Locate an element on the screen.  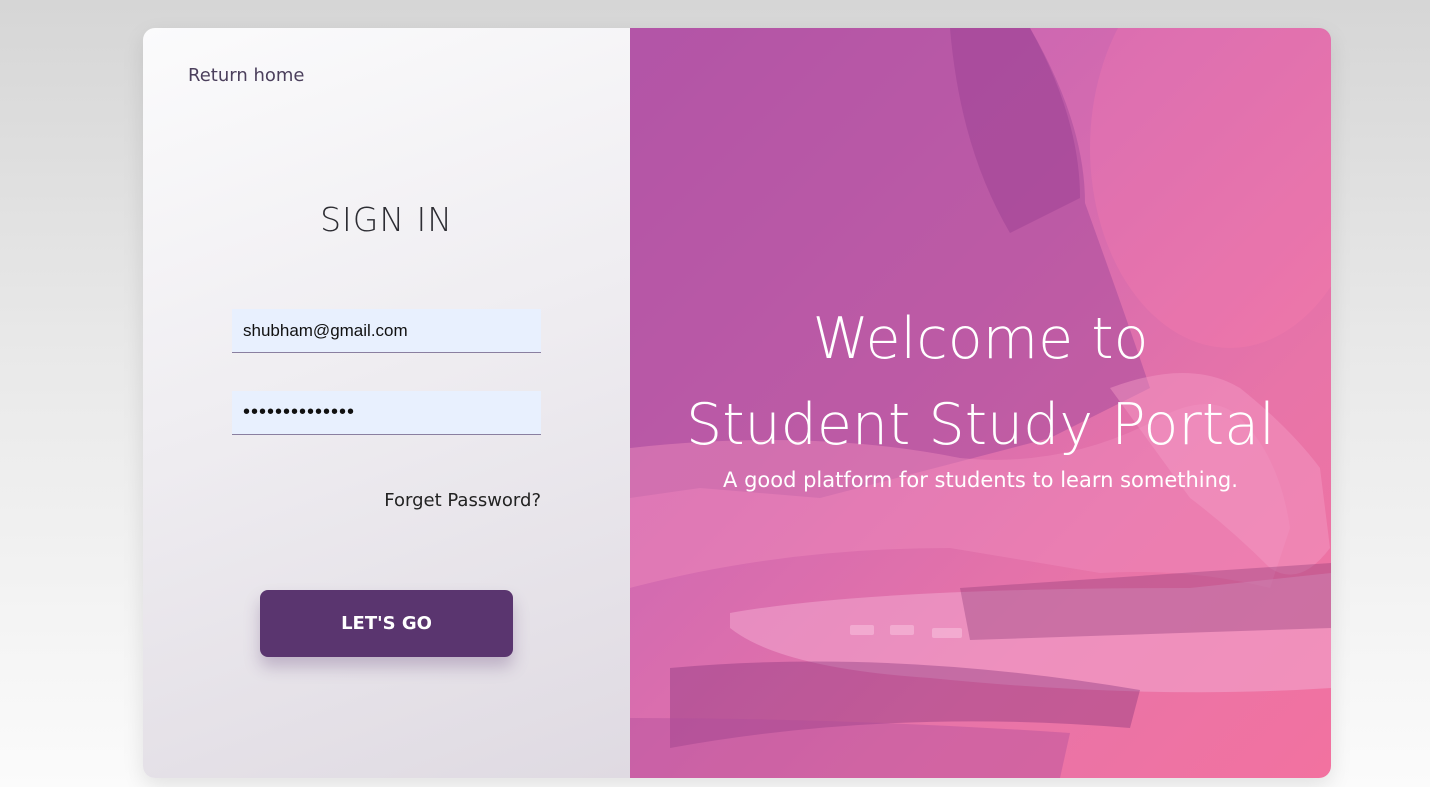
signin-title: SIGN IN is located at coordinates (386, 219).